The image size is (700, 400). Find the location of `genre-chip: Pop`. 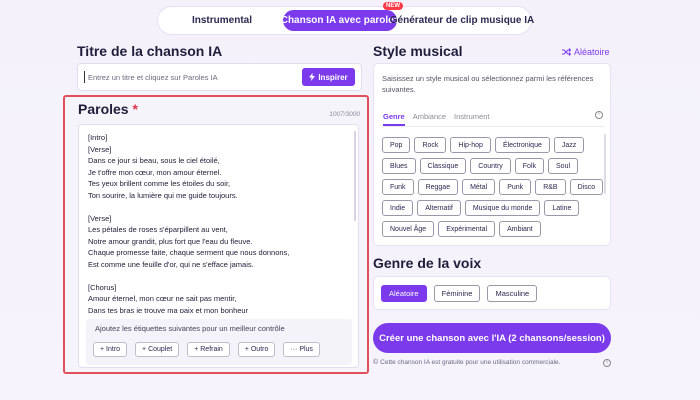

genre-chip: Pop is located at coordinates (396, 145).